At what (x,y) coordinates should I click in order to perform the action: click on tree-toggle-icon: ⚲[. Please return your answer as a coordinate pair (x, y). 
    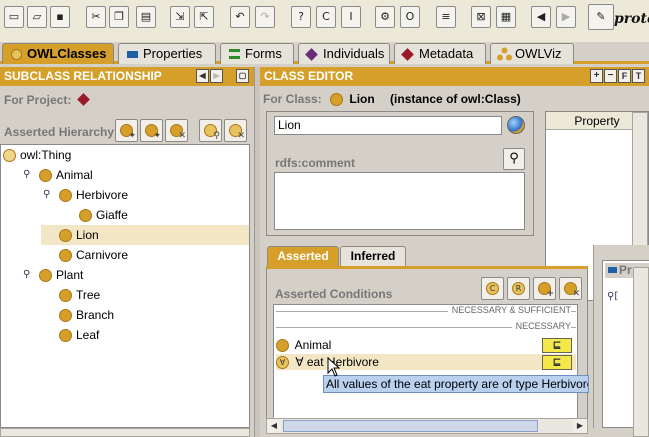
    Looking at the image, I should click on (612, 296).